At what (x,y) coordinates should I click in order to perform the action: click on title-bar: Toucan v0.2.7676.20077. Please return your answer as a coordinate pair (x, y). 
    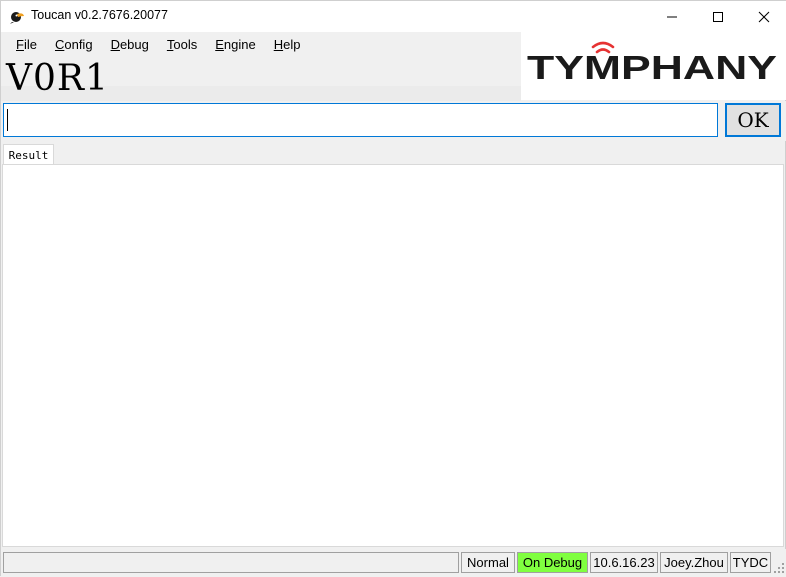
    Looking at the image, I should click on (393, 16).